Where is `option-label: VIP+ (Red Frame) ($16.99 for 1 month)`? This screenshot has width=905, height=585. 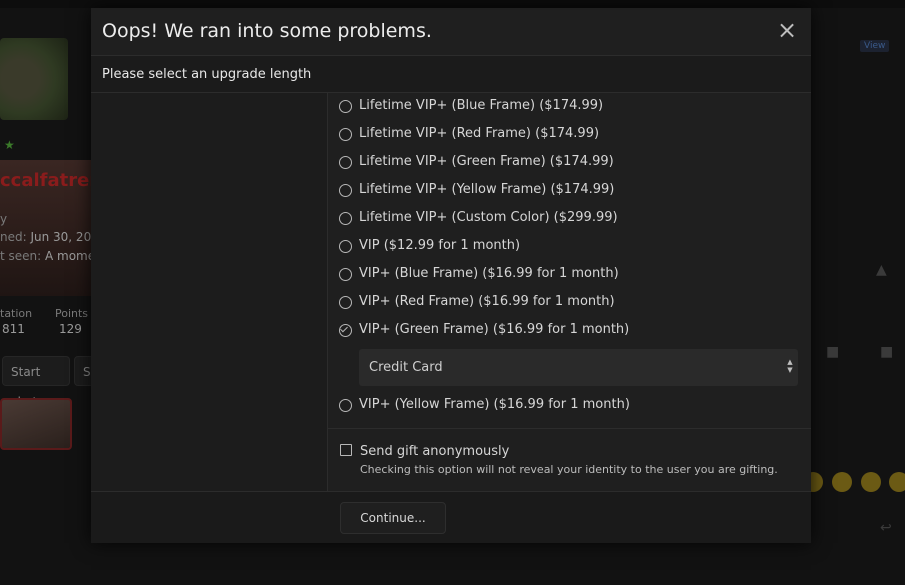
option-label: VIP+ (Red Frame) ($16.99 for 1 month) is located at coordinates (487, 301).